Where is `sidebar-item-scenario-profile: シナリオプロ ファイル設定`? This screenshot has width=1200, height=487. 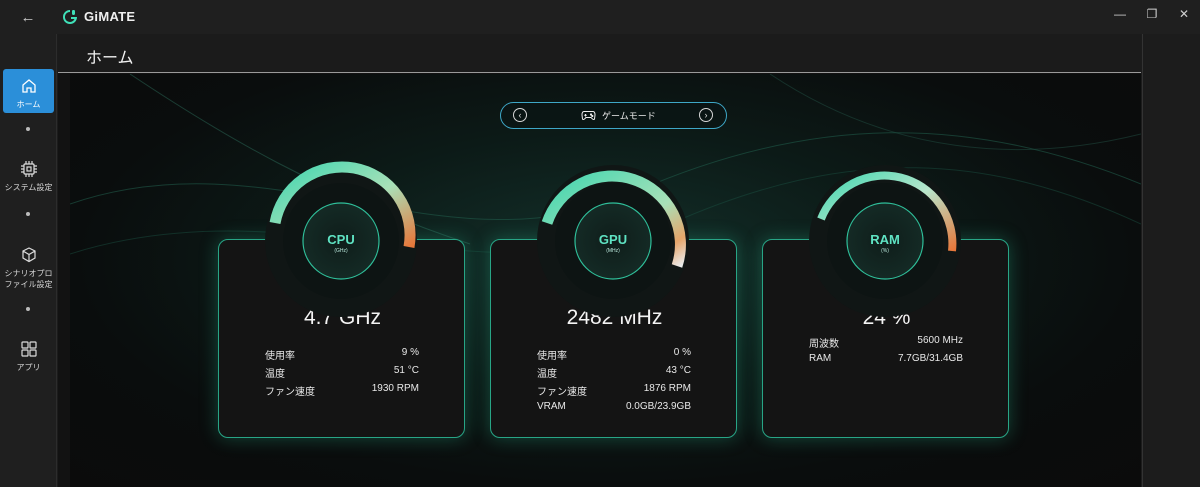
sidebar-item-scenario-profile: シナリオプロ ファイル設定 is located at coordinates (28, 266).